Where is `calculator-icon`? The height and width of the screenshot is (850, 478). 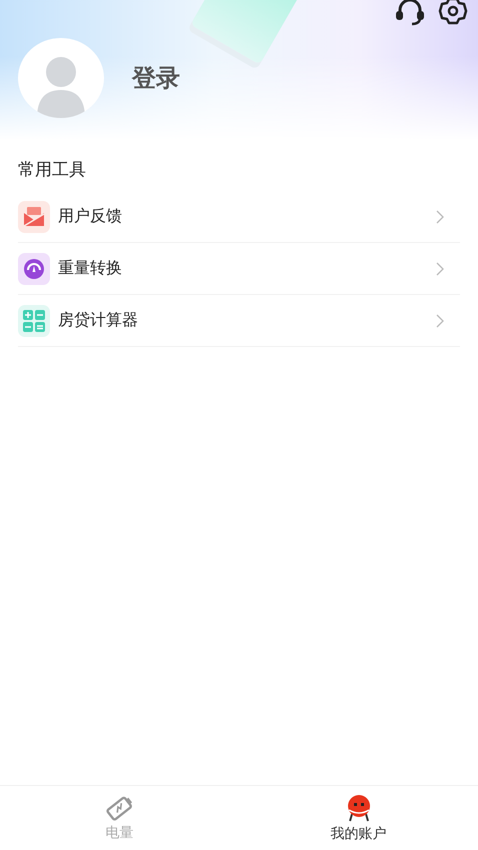
calculator-icon is located at coordinates (34, 320).